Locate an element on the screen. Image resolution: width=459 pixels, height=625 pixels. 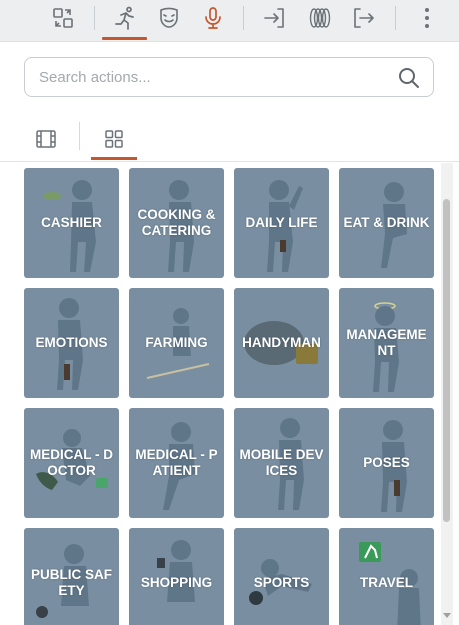
top-toolbar is located at coordinates (229, 21).